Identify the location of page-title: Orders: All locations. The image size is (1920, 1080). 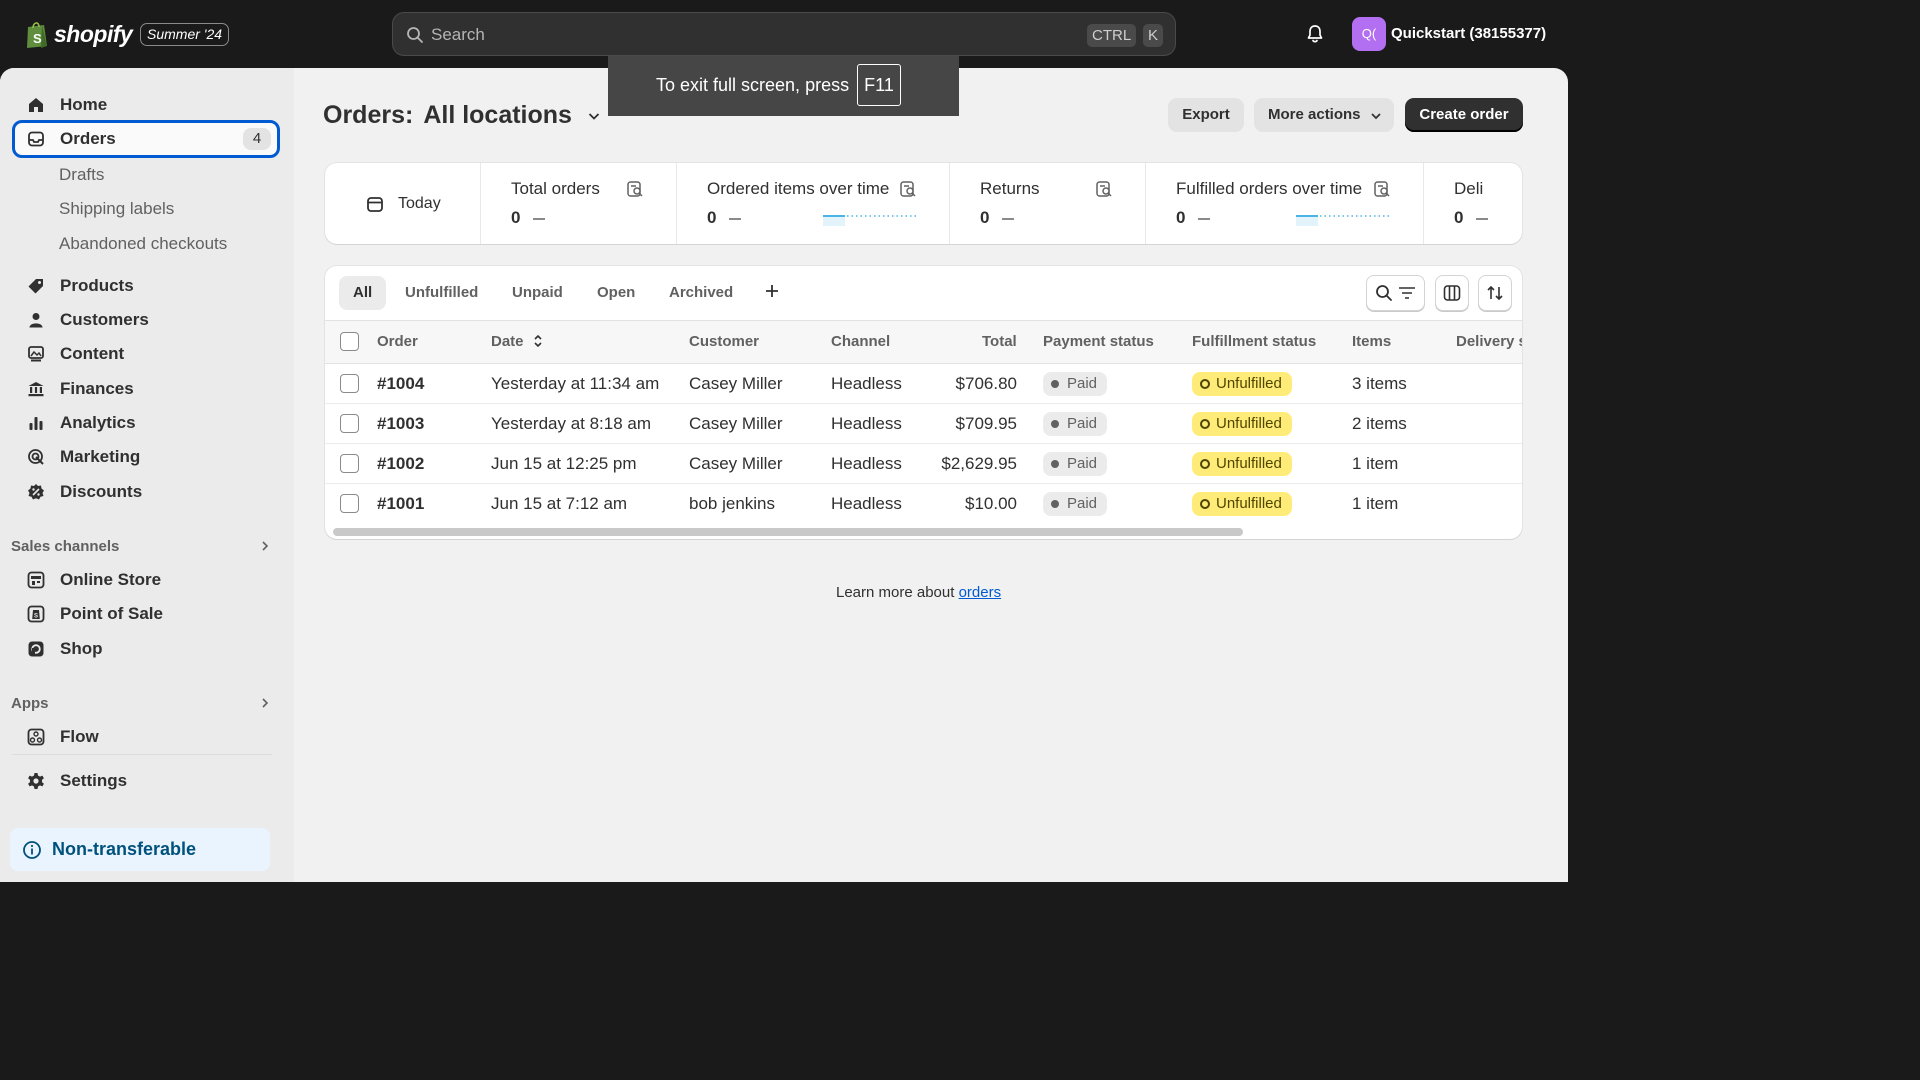
(462, 115).